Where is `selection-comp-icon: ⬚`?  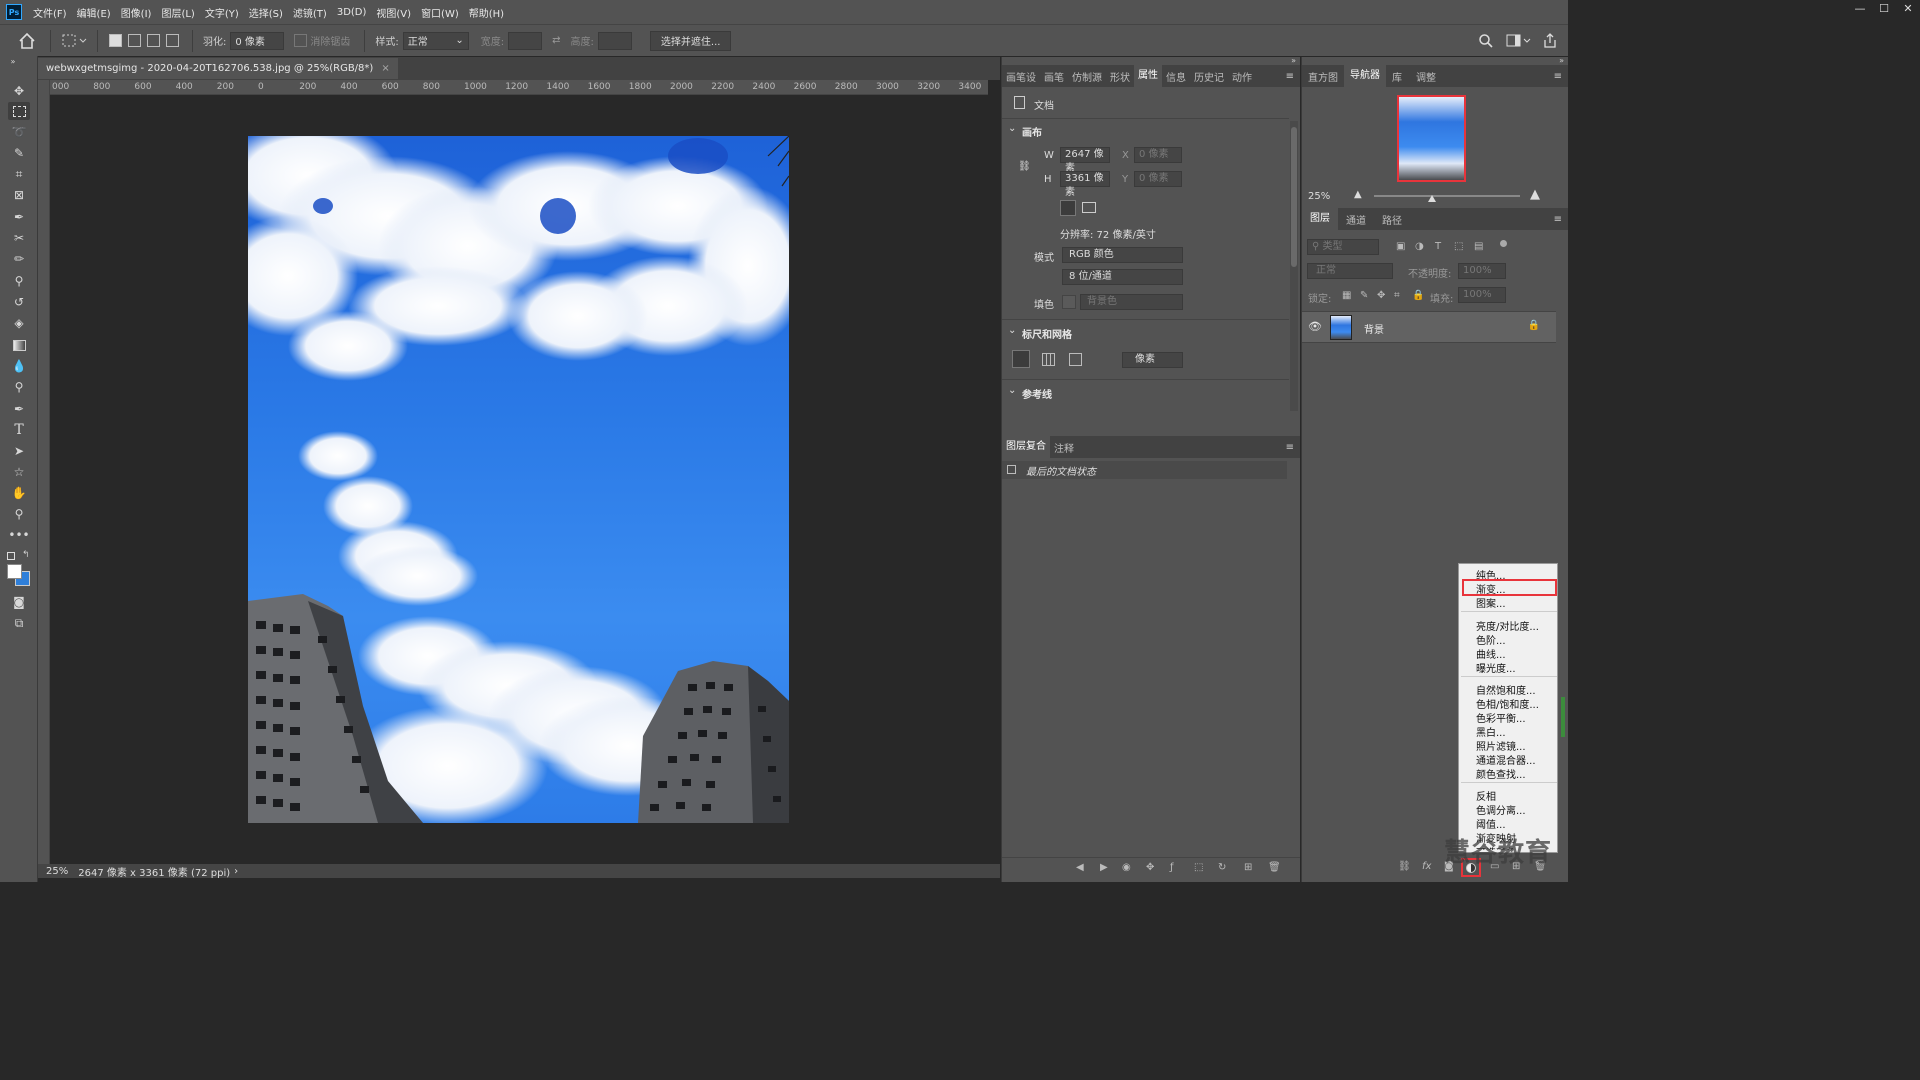 selection-comp-icon: ⬚ is located at coordinates (1198, 867).